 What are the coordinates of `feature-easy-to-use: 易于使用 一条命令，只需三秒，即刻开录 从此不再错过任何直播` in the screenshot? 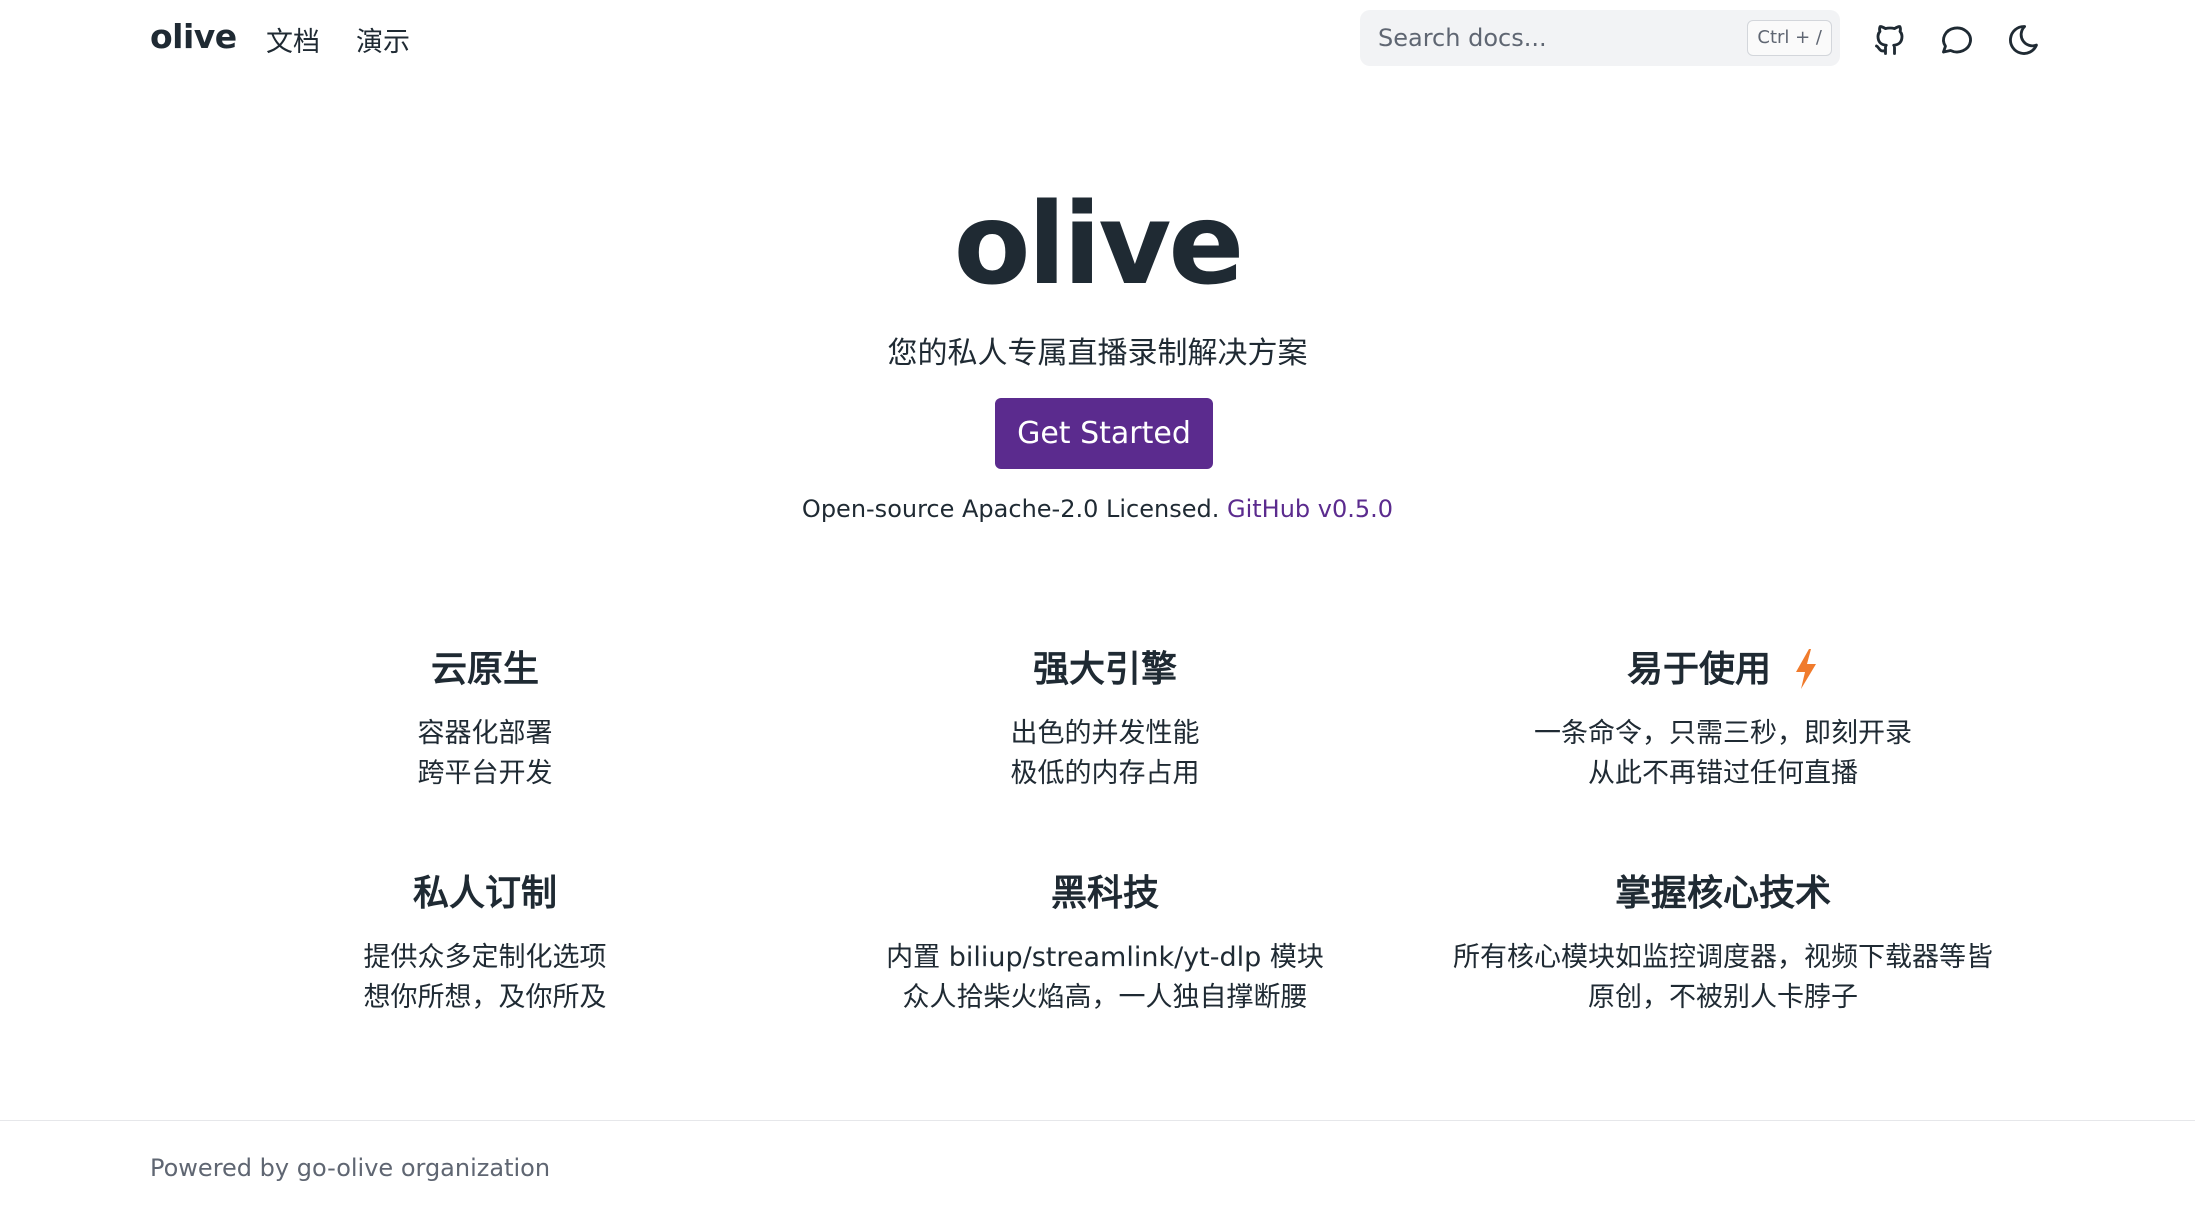 It's located at (1723, 720).